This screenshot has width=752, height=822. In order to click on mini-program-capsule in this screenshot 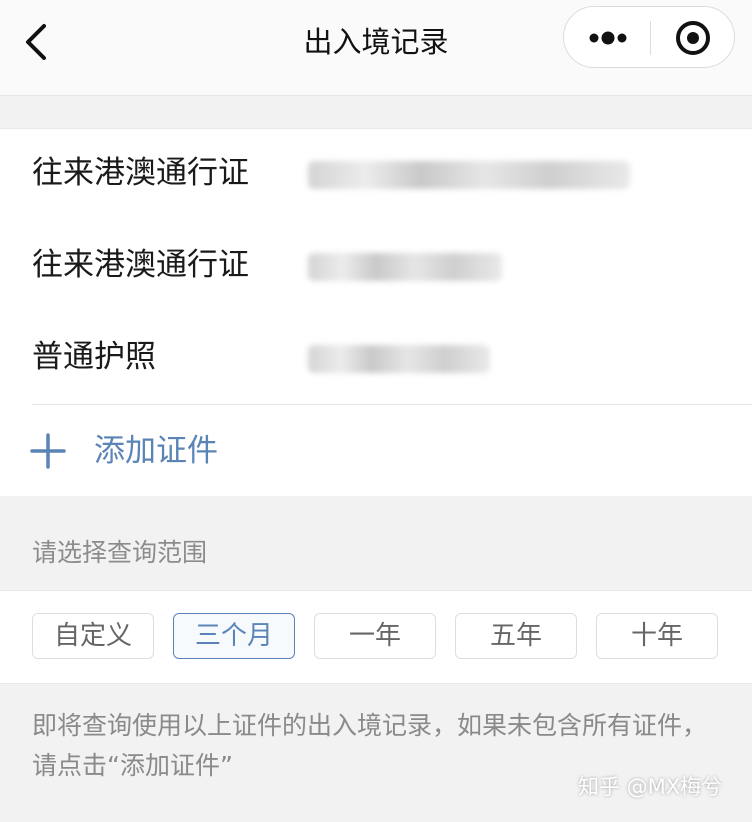, I will do `click(649, 37)`.